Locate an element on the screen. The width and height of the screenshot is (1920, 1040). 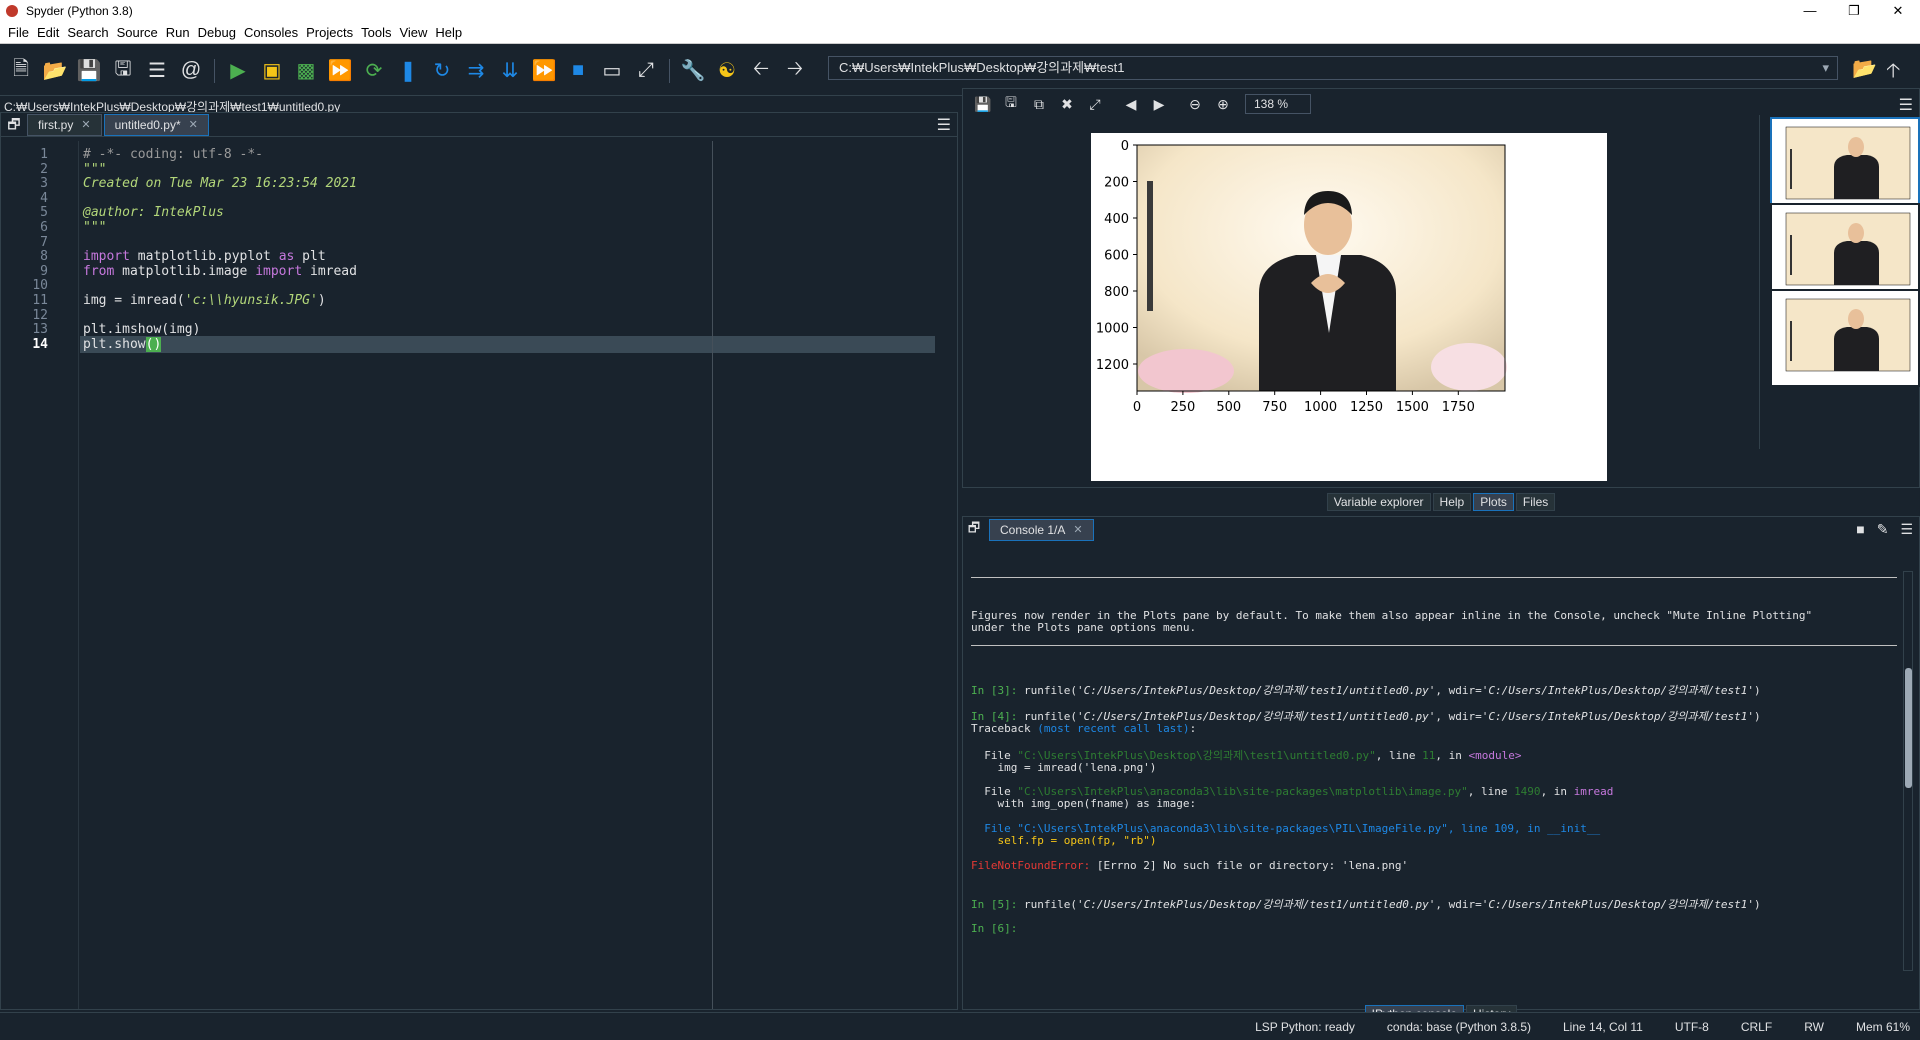
menu-help: Help is located at coordinates (448, 32).